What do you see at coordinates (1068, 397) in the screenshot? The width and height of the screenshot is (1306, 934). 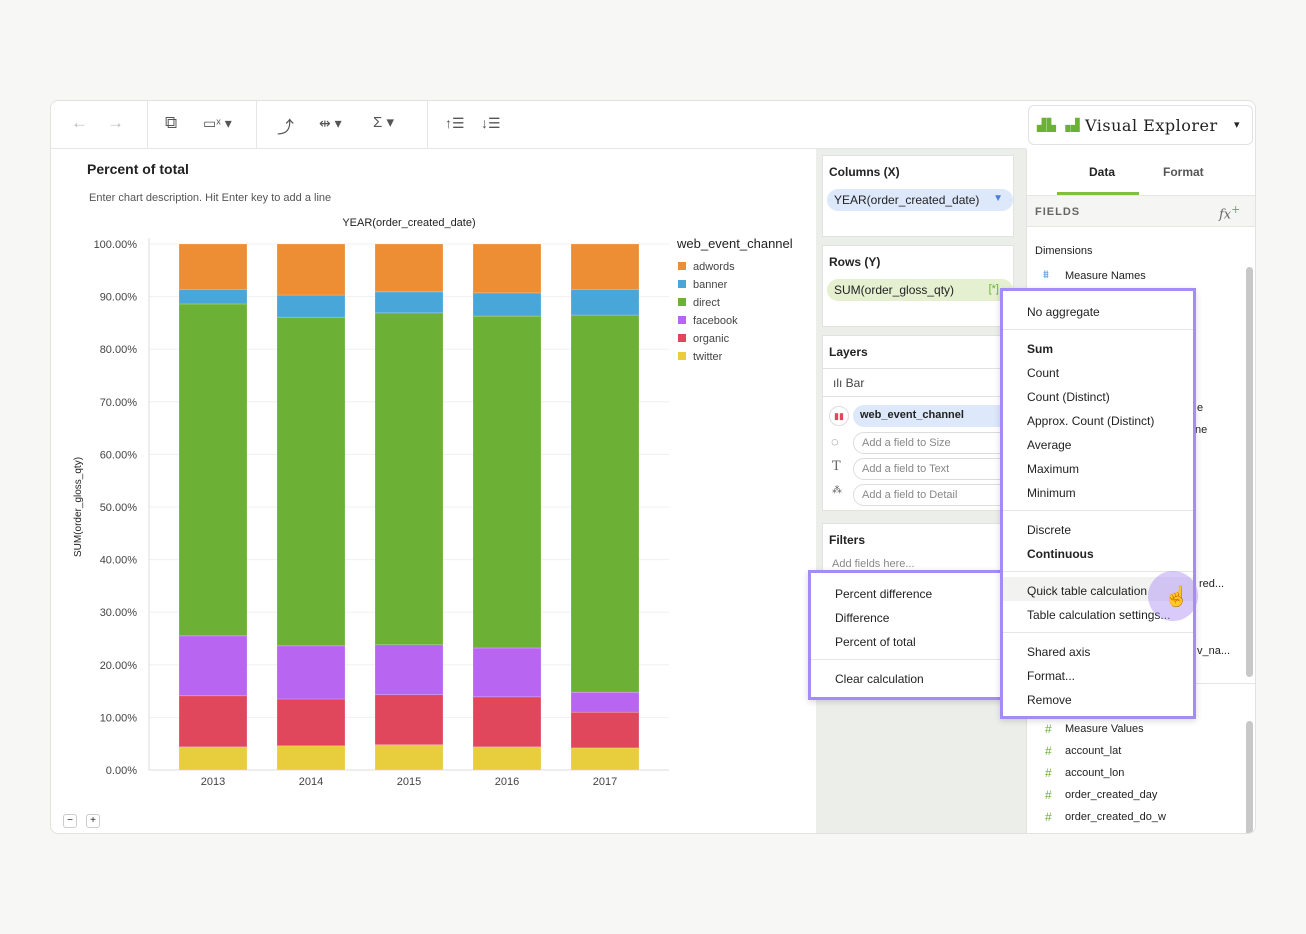 I see `menu-item-count-distinct: Count (Distinct)` at bounding box center [1068, 397].